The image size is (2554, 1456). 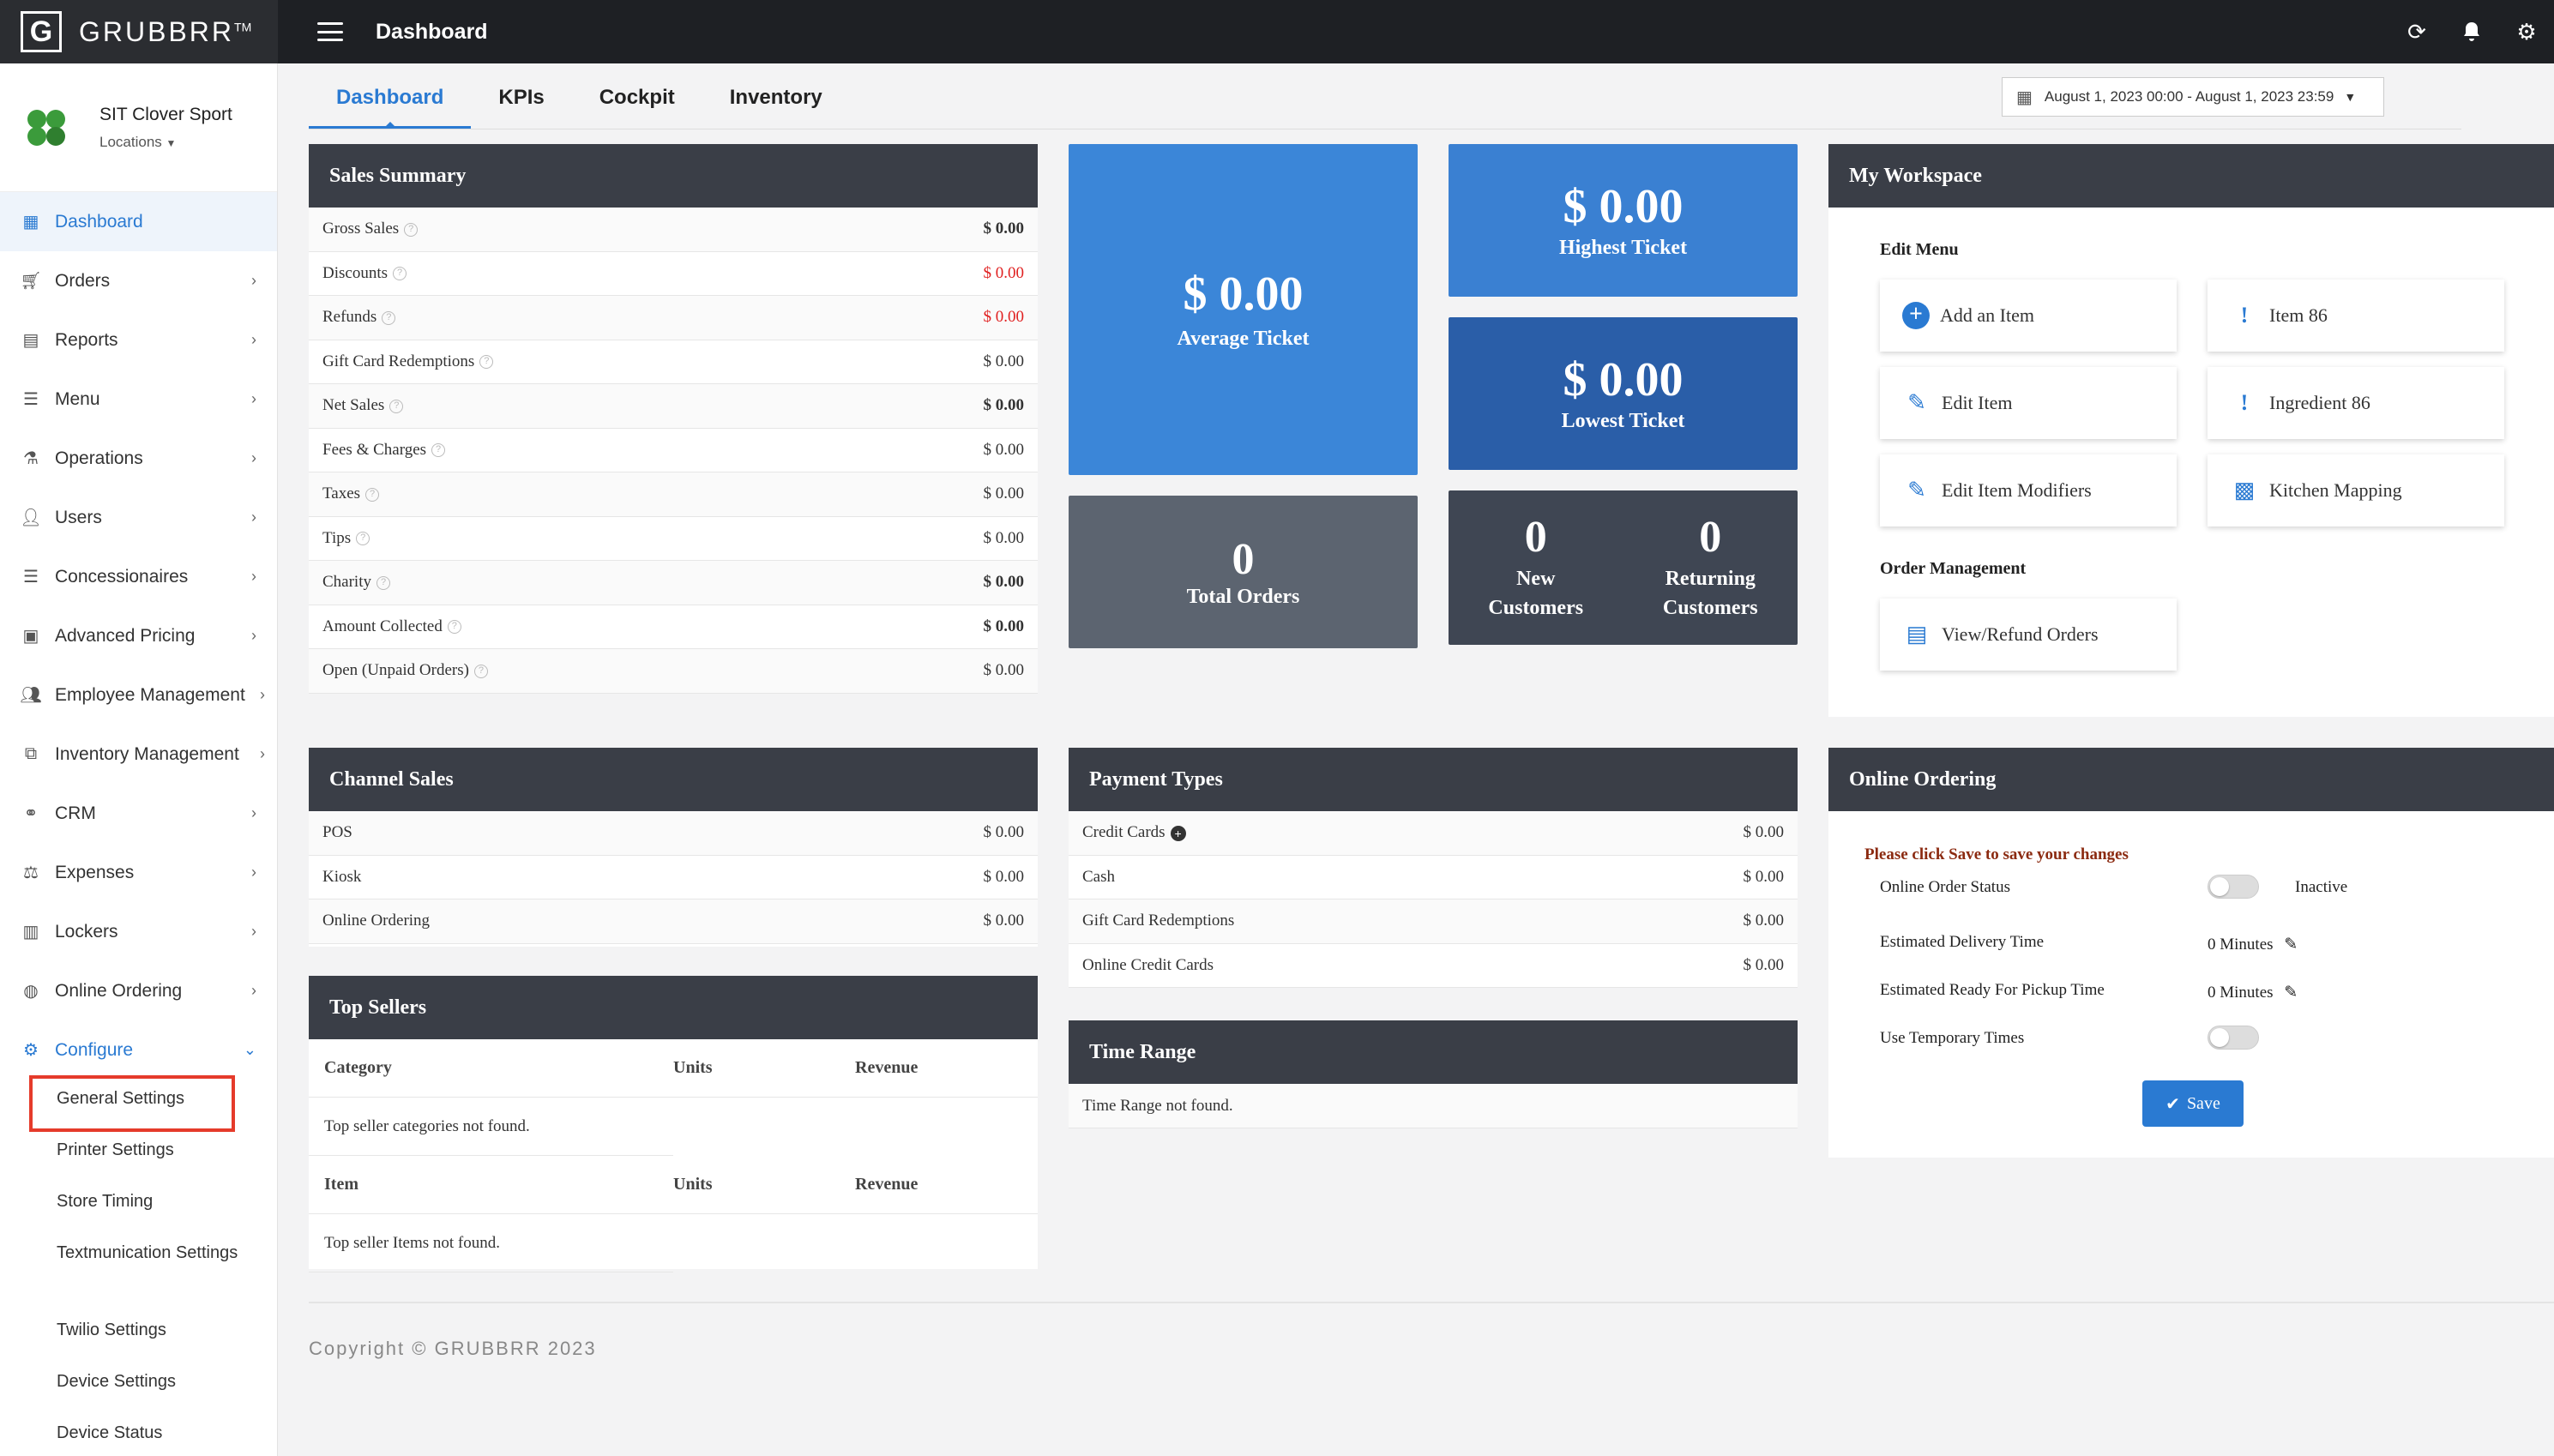 I want to click on sidebar-item-employee-management: 👥︎ Employee Management ›, so click(x=138, y=695).